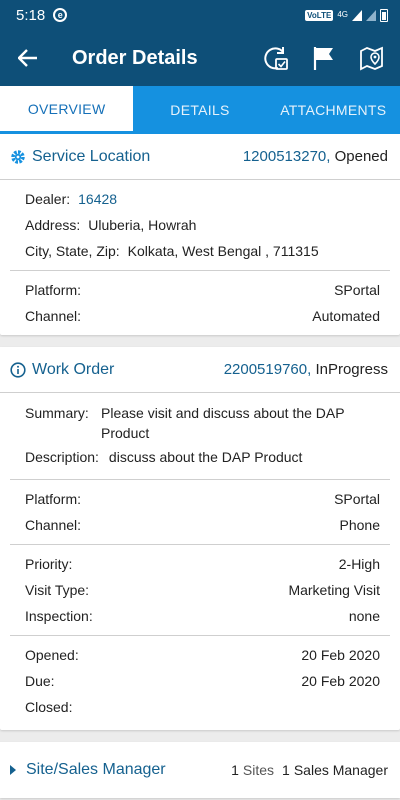 The height and width of the screenshot is (800, 400). I want to click on description-label: Description:, so click(62, 457).